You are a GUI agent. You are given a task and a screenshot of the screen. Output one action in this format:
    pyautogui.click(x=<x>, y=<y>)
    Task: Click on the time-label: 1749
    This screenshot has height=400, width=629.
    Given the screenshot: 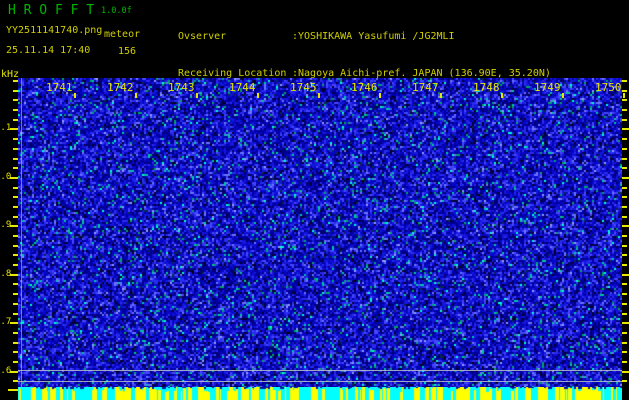 What is the action you would take?
    pyautogui.click(x=547, y=87)
    